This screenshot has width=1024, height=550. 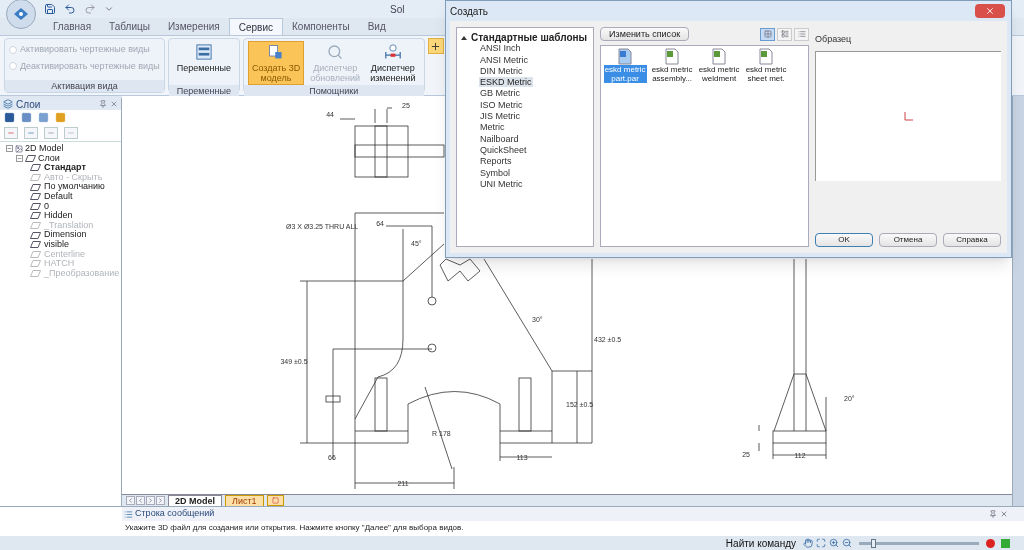 I want to click on sheet-tab: Лист1, so click(x=244, y=500).